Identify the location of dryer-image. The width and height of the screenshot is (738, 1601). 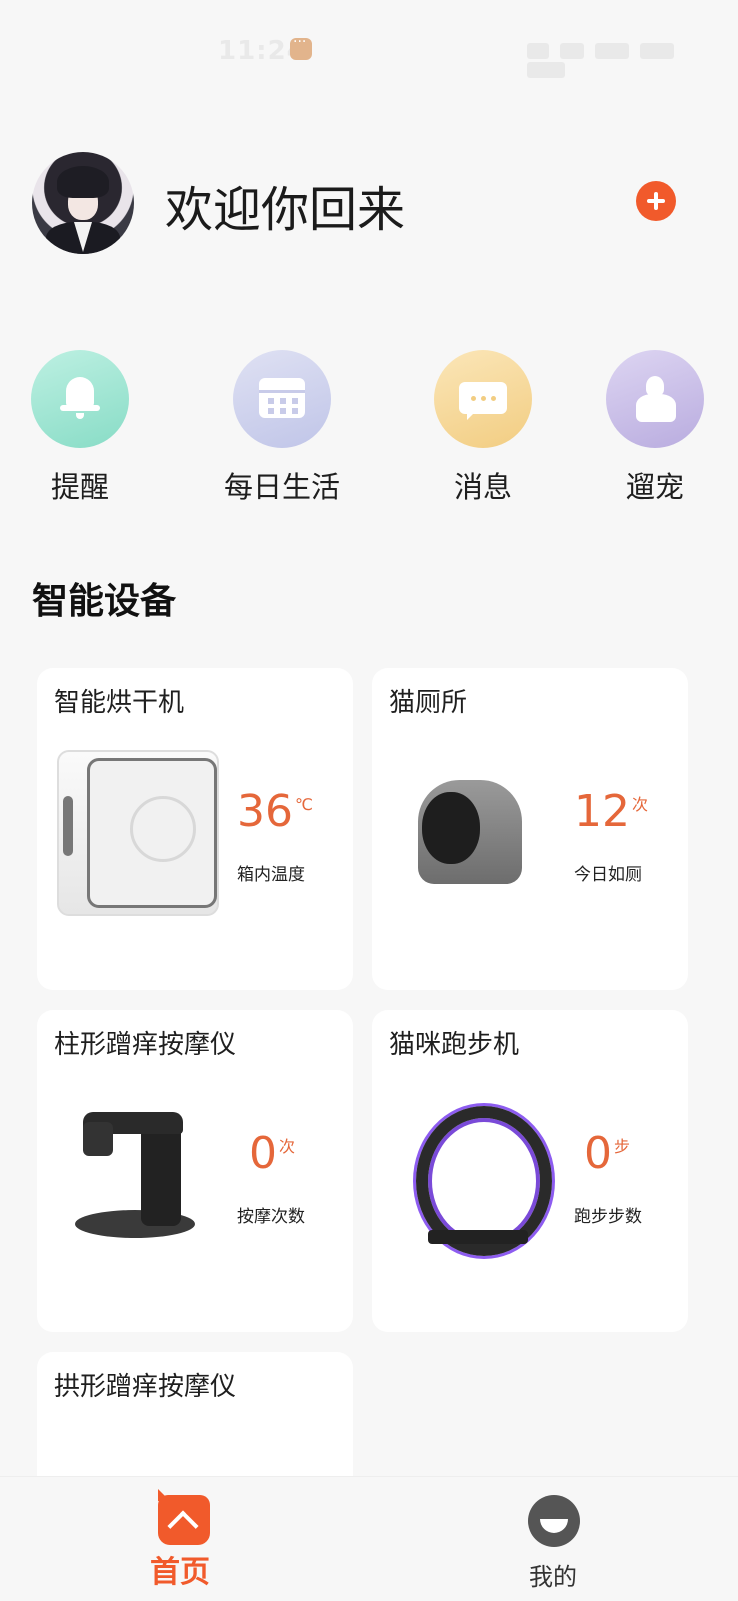
(138, 833).